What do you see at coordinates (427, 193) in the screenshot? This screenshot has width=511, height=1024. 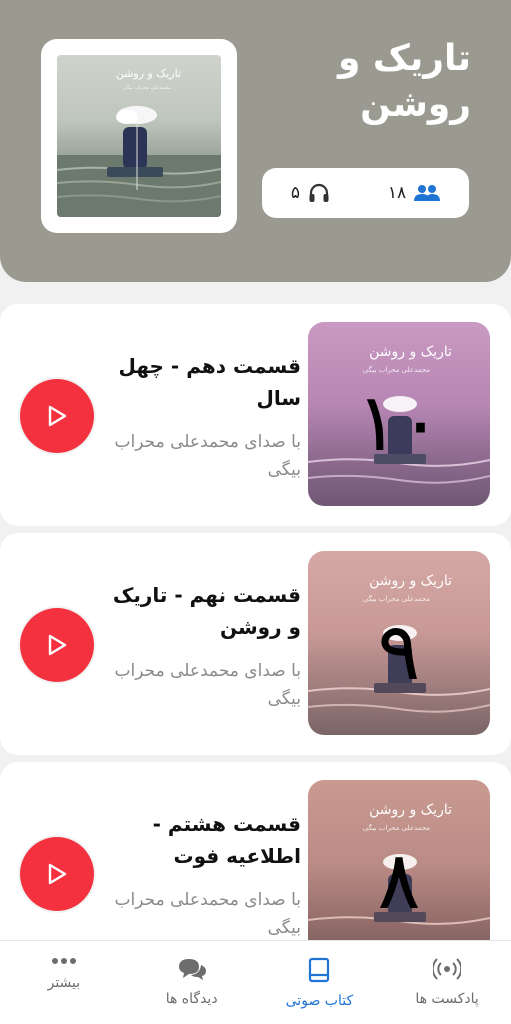 I see `users-icon` at bounding box center [427, 193].